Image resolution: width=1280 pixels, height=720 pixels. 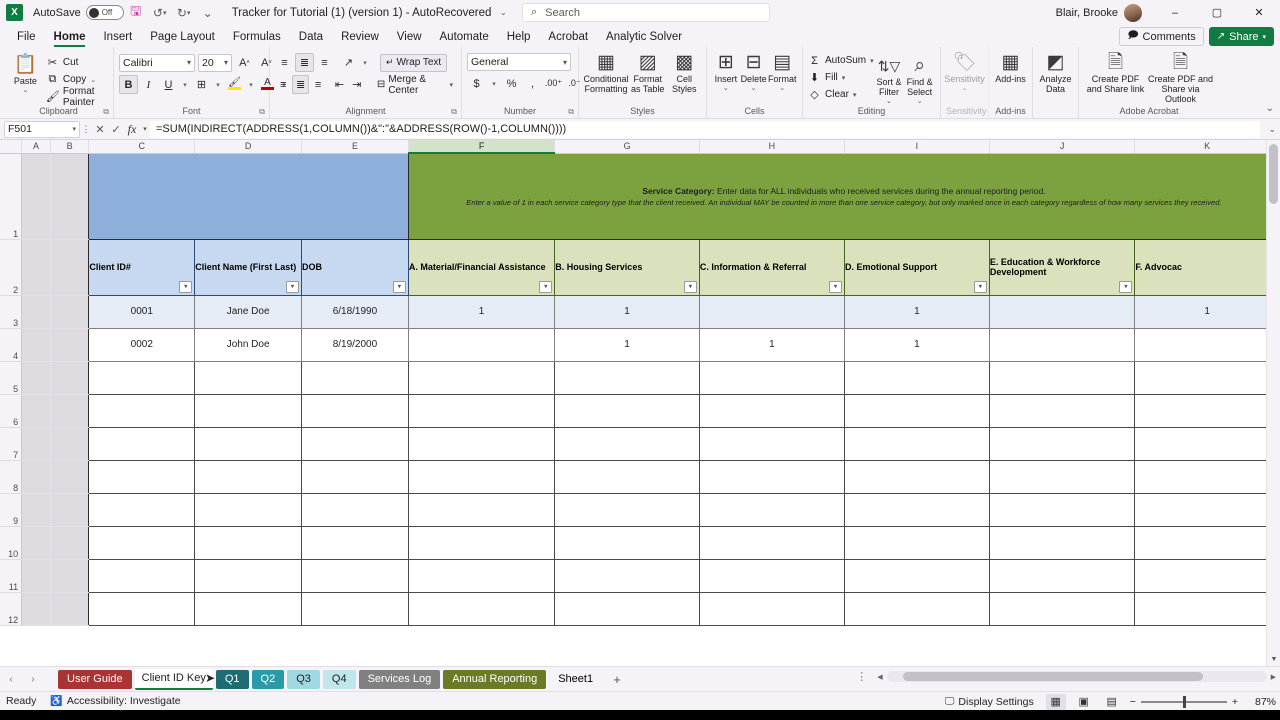 What do you see at coordinates (917, 345) in the screenshot?
I see `cell-I4: 1` at bounding box center [917, 345].